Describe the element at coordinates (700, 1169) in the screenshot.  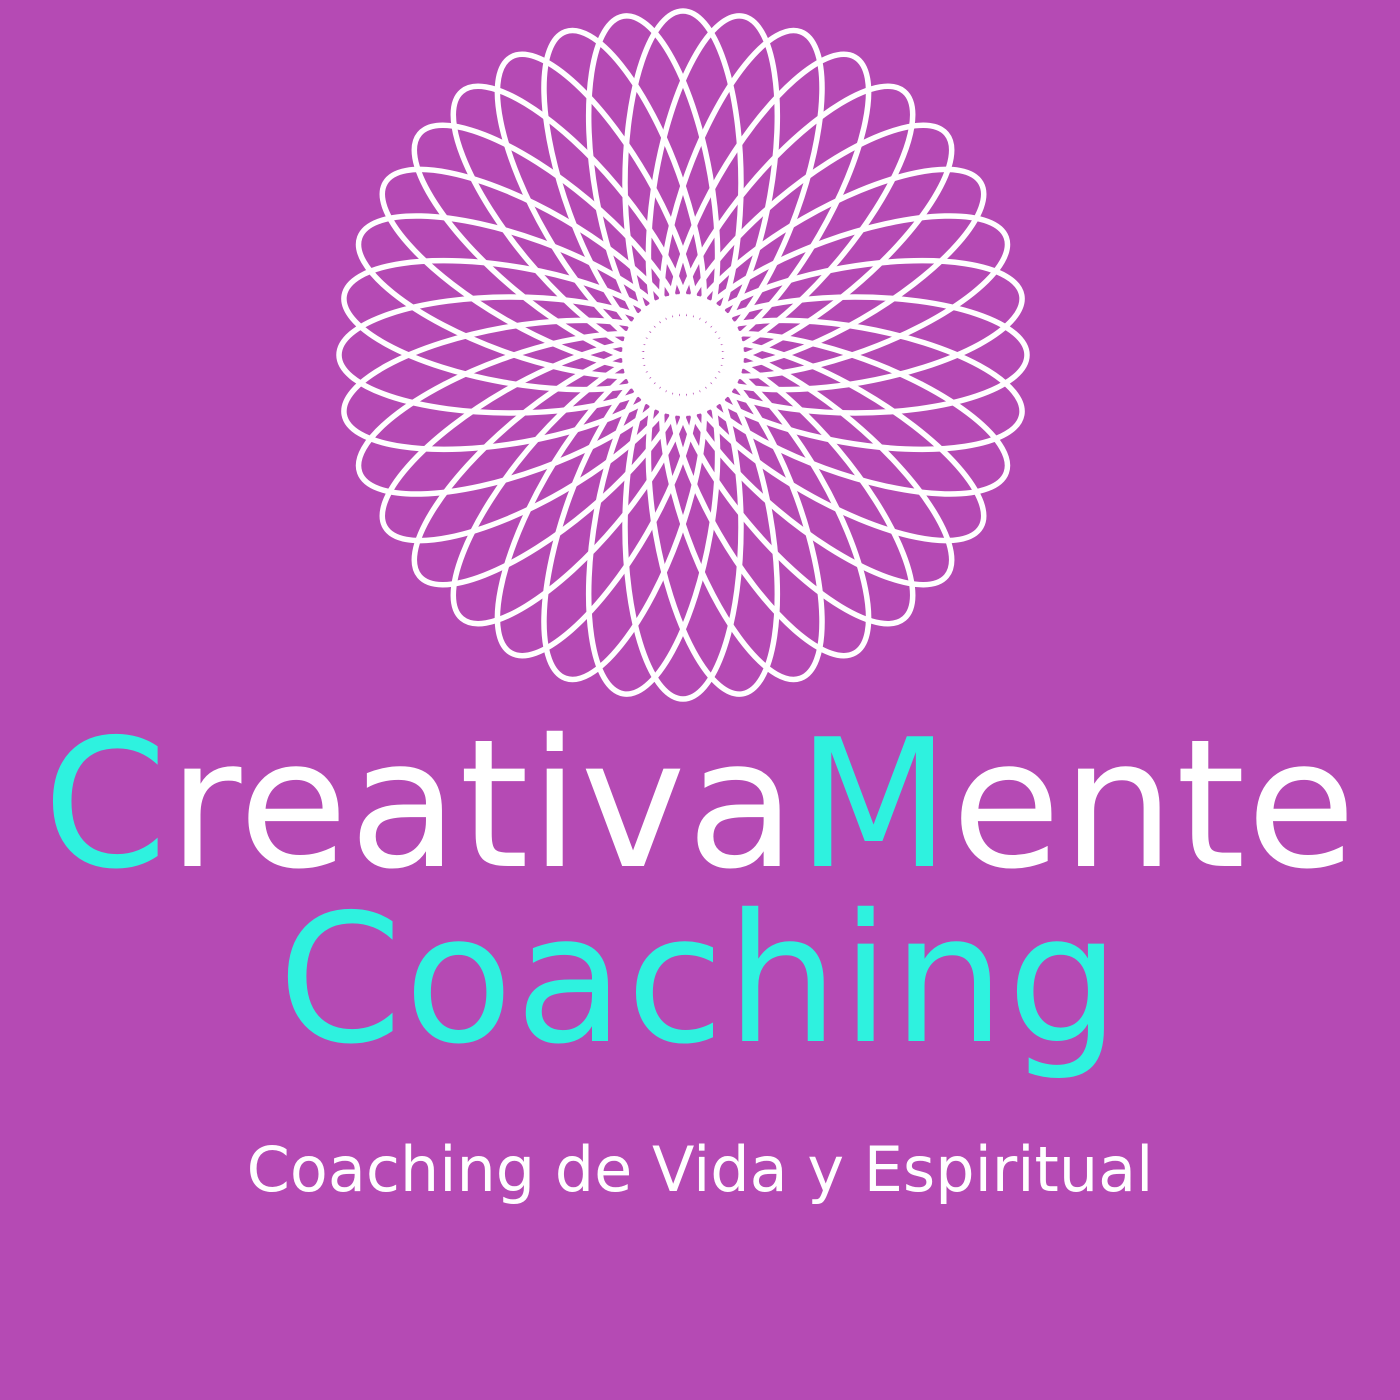
I see `tagline: Coaching de Vida y Espiritual` at that location.